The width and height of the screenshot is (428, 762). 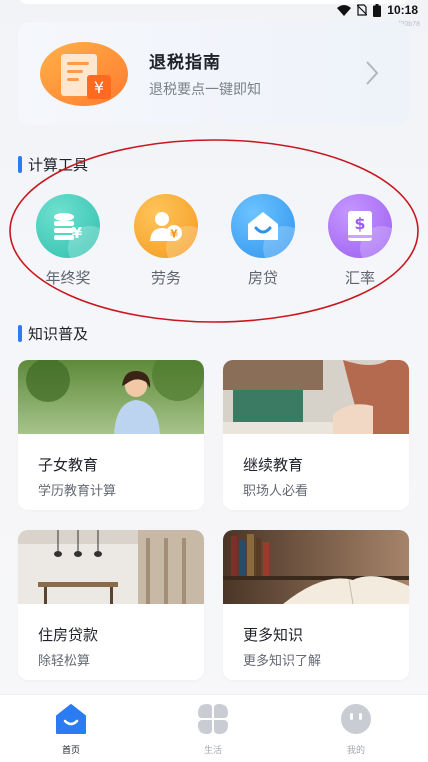 I want to click on tool-label: 年终奖, so click(x=68, y=278).